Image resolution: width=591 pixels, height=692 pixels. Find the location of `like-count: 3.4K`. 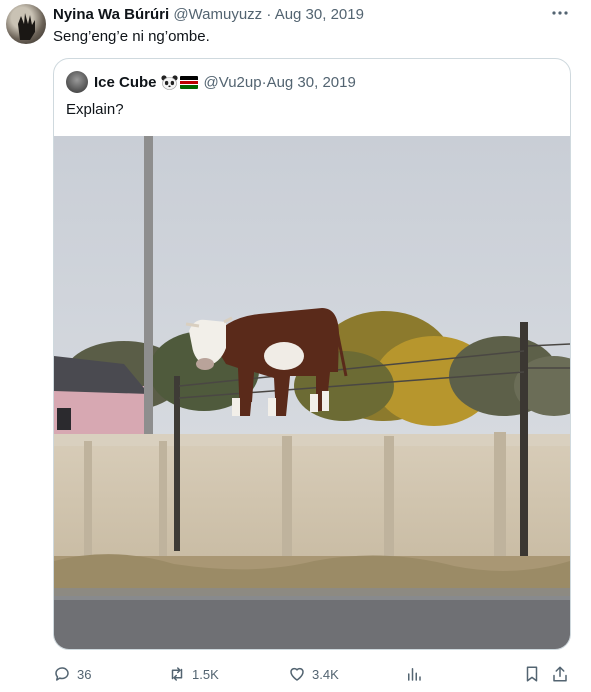

like-count: 3.4K is located at coordinates (325, 674).